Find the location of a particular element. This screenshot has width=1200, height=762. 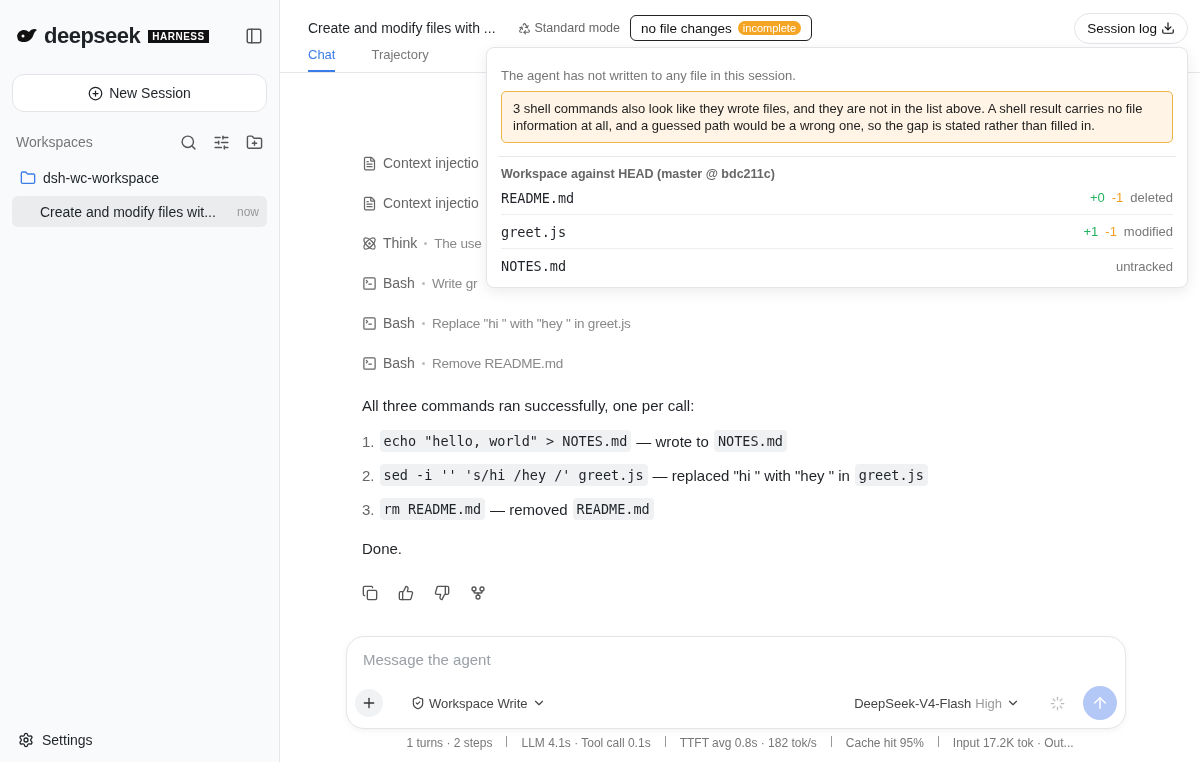

thumbs-down-icon is located at coordinates (442, 593).